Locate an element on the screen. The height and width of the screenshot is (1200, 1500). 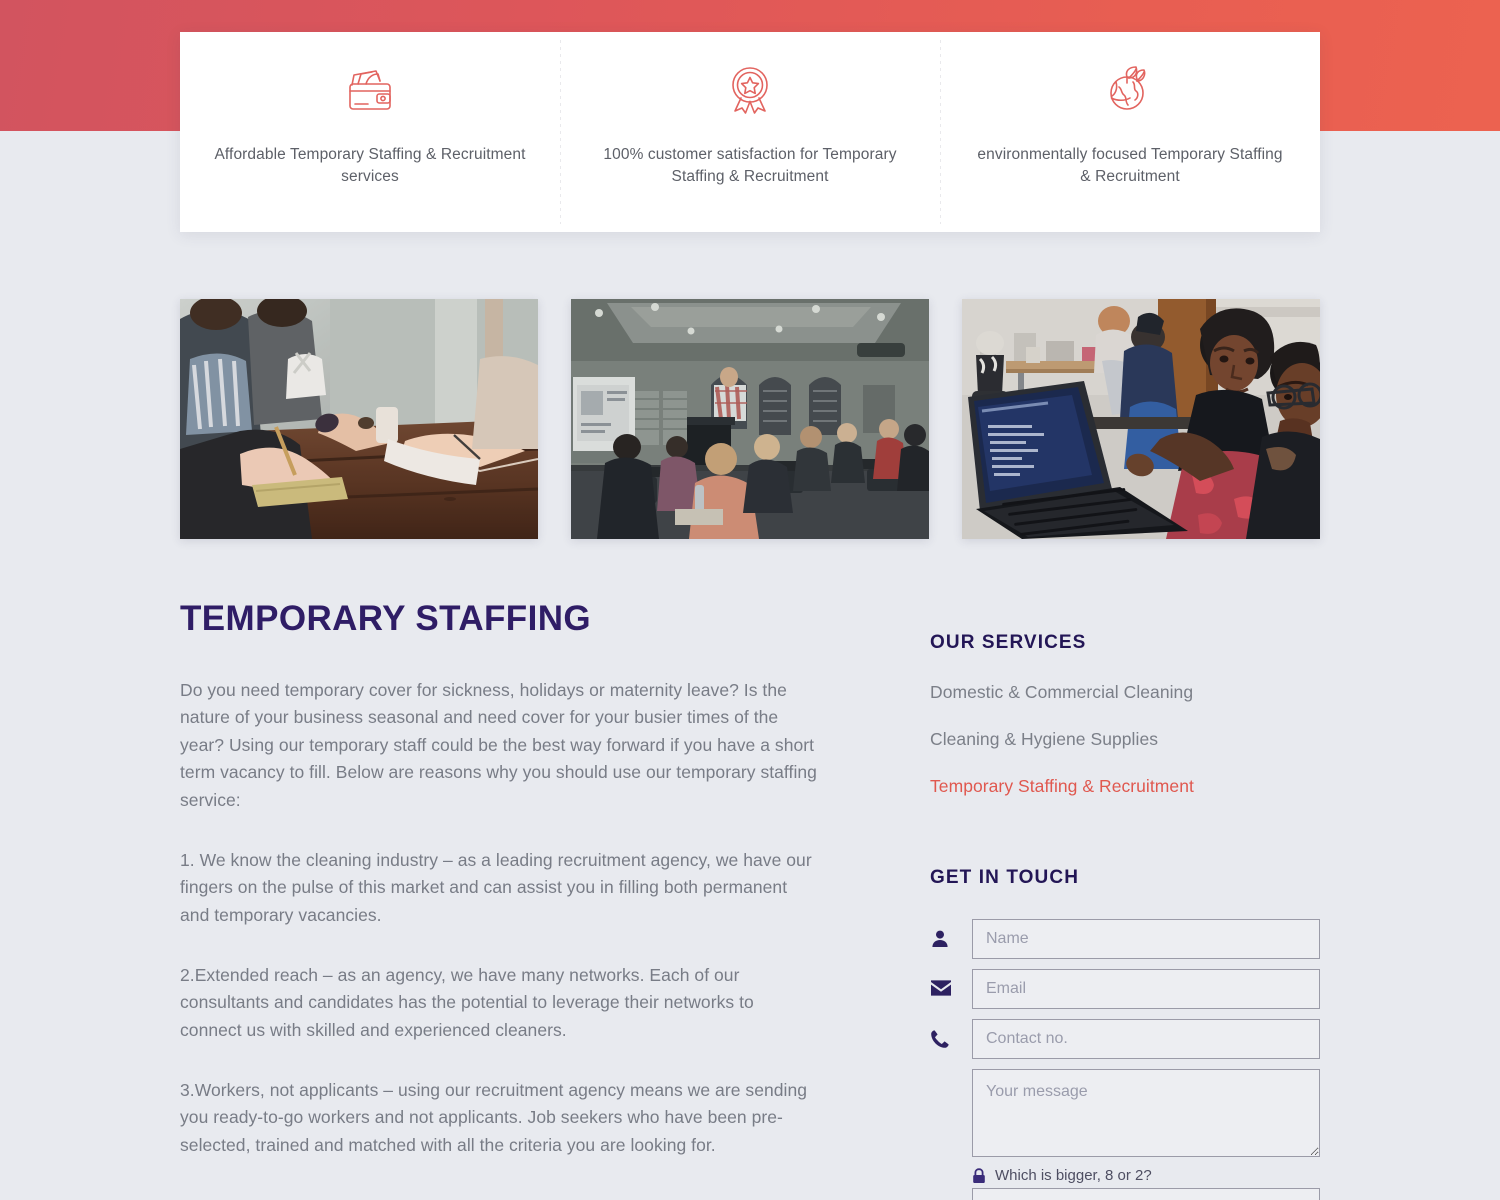
sidebar-item-temporary-staffing-recruitment: Temporary Staffing & Recruitment is located at coordinates (1125, 799).